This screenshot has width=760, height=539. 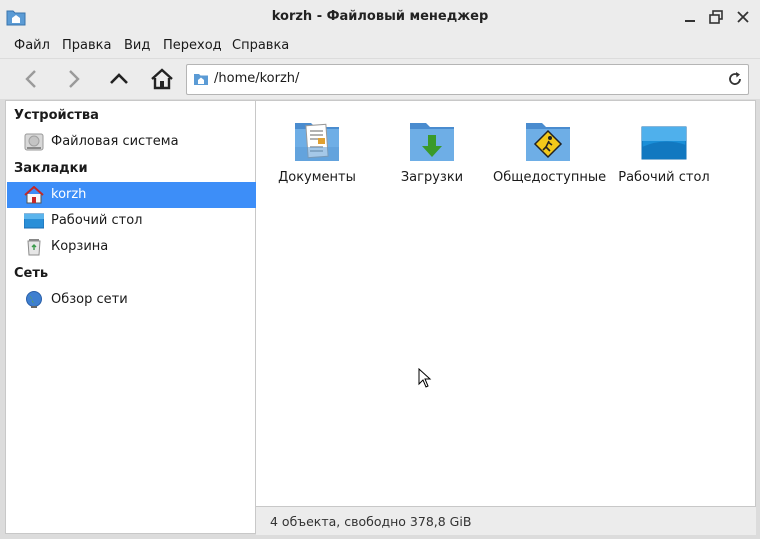 I want to click on file-name: Общедоступные, so click(x=550, y=177).